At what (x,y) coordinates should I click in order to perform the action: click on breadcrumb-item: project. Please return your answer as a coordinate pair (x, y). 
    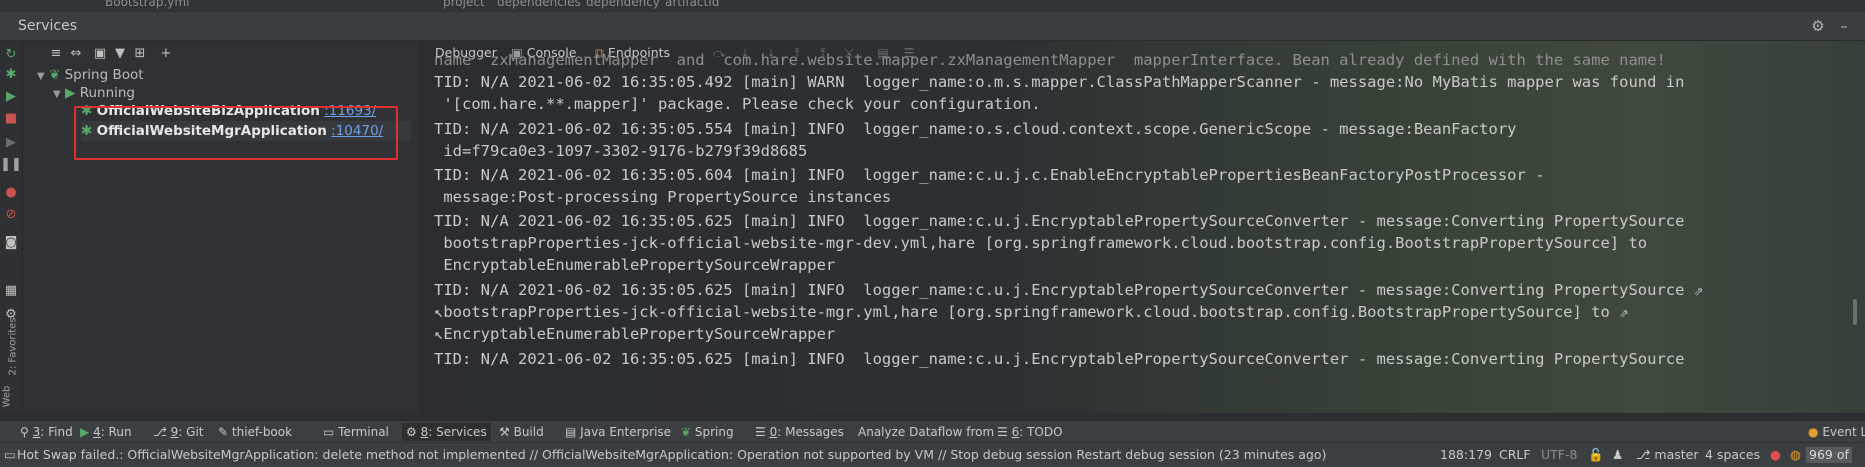
    Looking at the image, I should click on (464, 4).